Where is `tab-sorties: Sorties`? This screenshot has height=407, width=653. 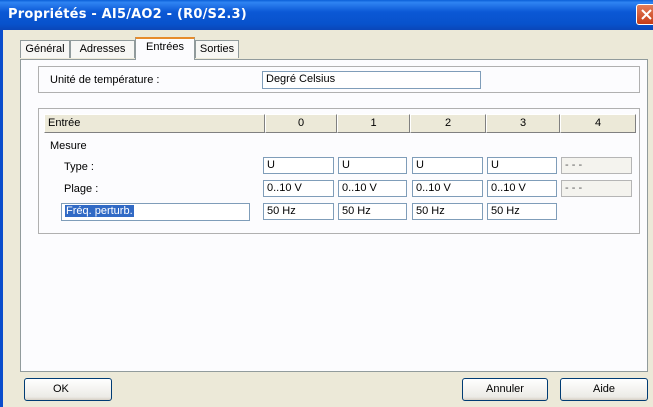
tab-sorties: Sorties is located at coordinates (217, 49).